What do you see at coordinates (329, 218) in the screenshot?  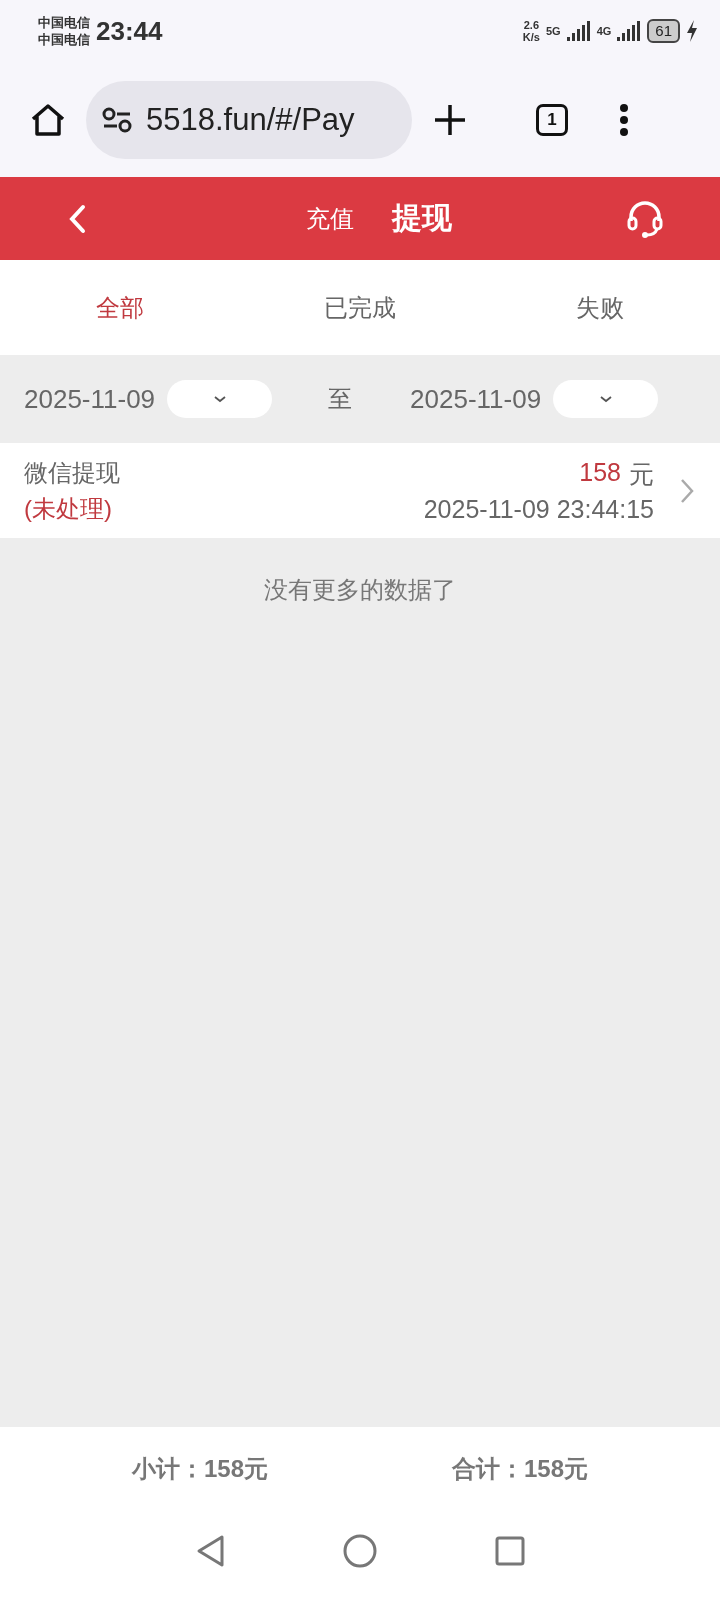 I see `header-tab: 充值` at bounding box center [329, 218].